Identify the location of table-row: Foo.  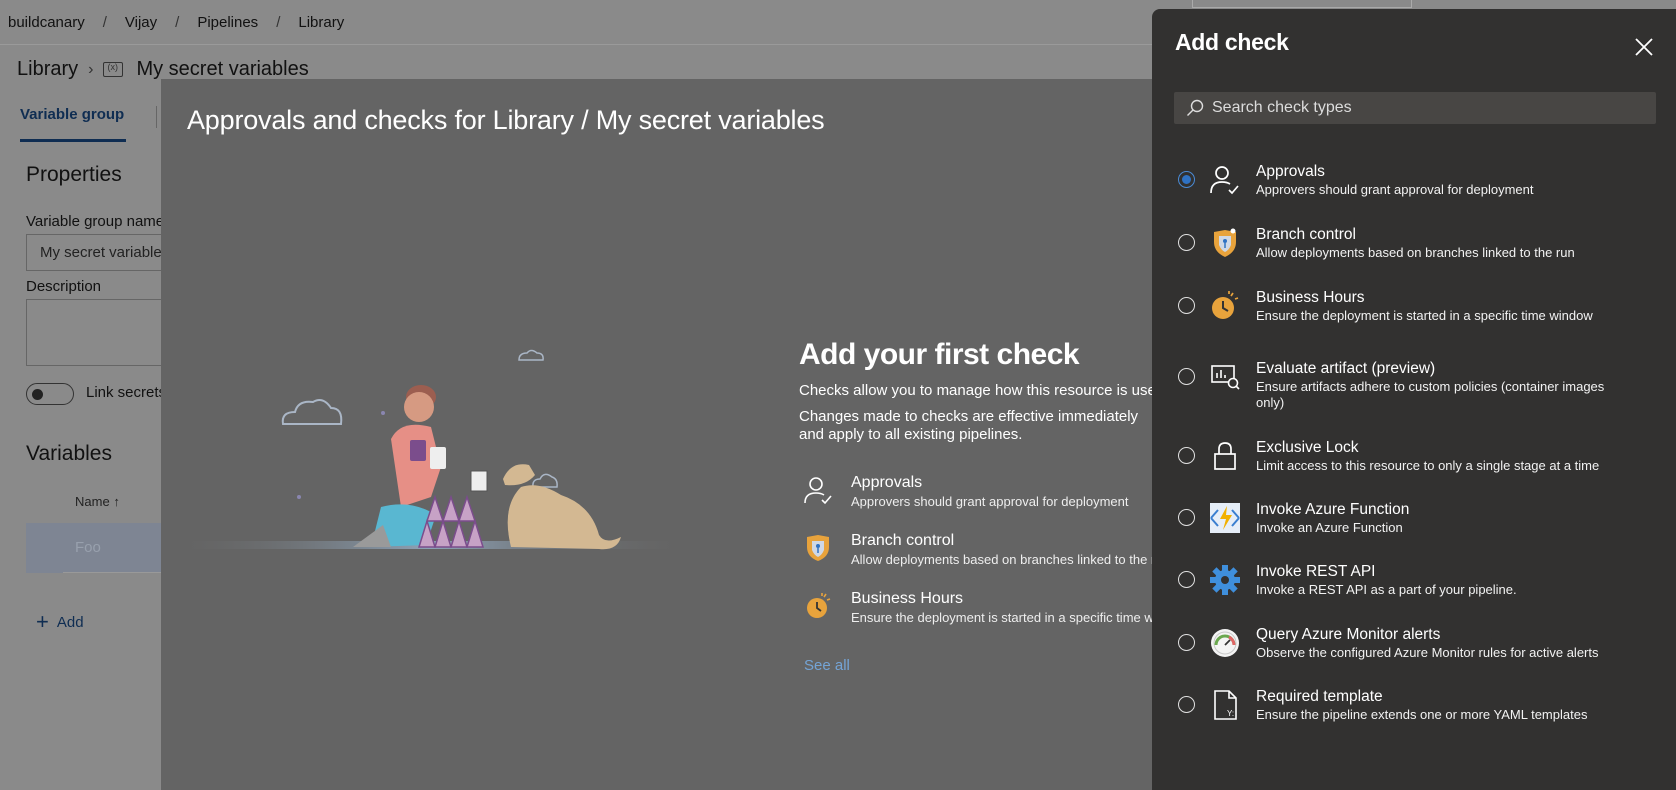
(101, 548).